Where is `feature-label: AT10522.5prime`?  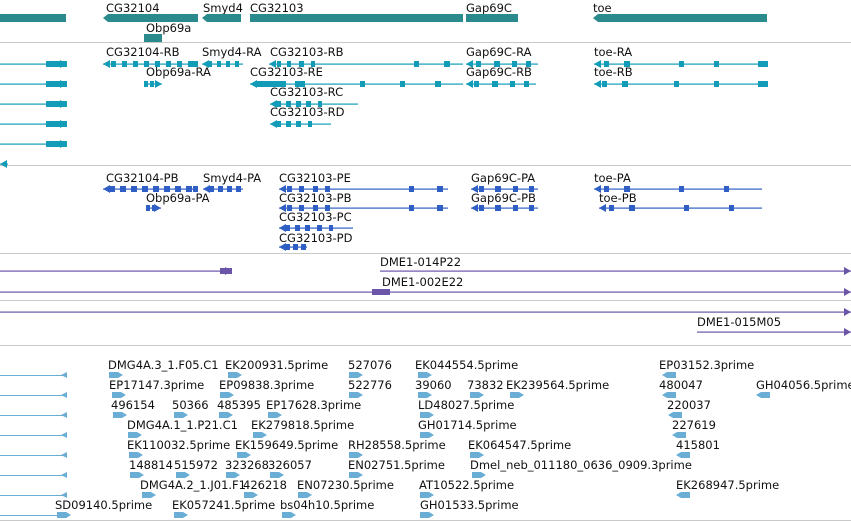
feature-label: AT10522.5prime is located at coordinates (467, 485).